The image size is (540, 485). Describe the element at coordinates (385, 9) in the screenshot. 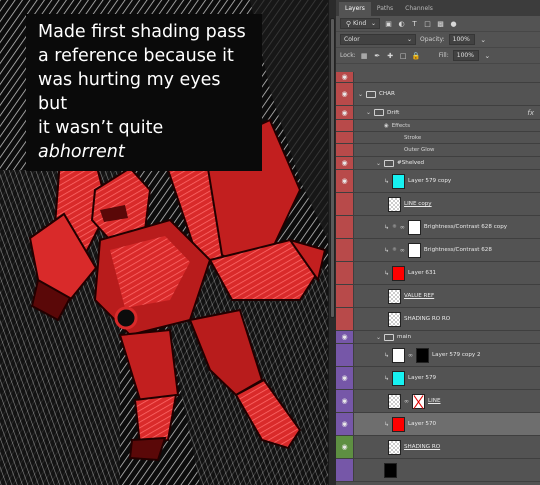

I see `tab-paths: Paths` at that location.